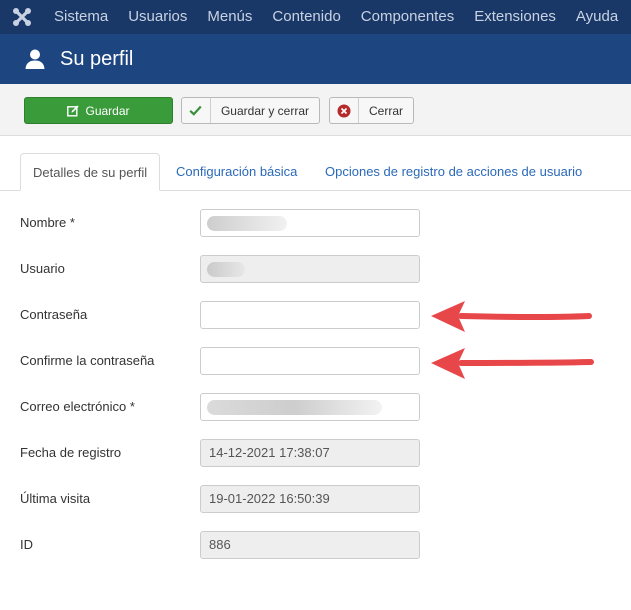  Describe the element at coordinates (55, 498) in the screenshot. I see `last-visit-label: Última visita` at that location.